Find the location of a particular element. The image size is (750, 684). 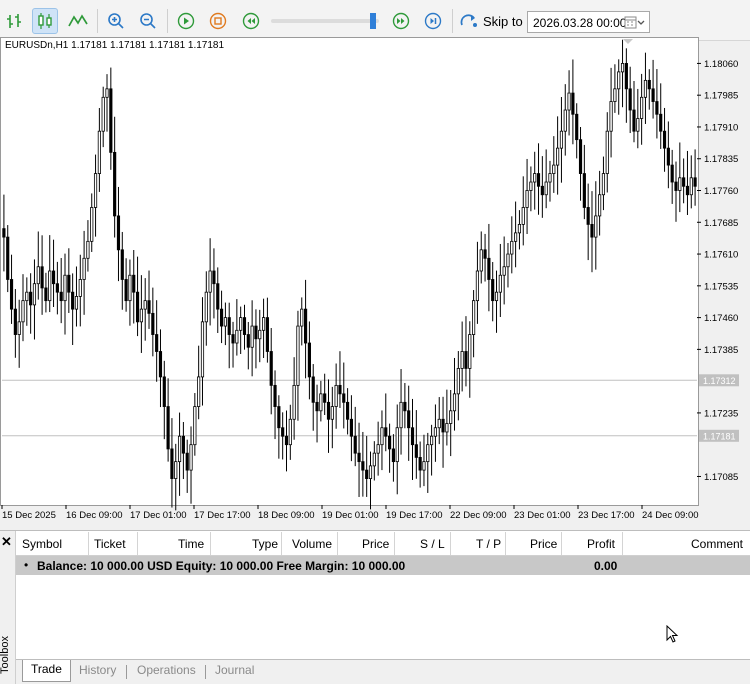

rewind-icon is located at coordinates (251, 21).